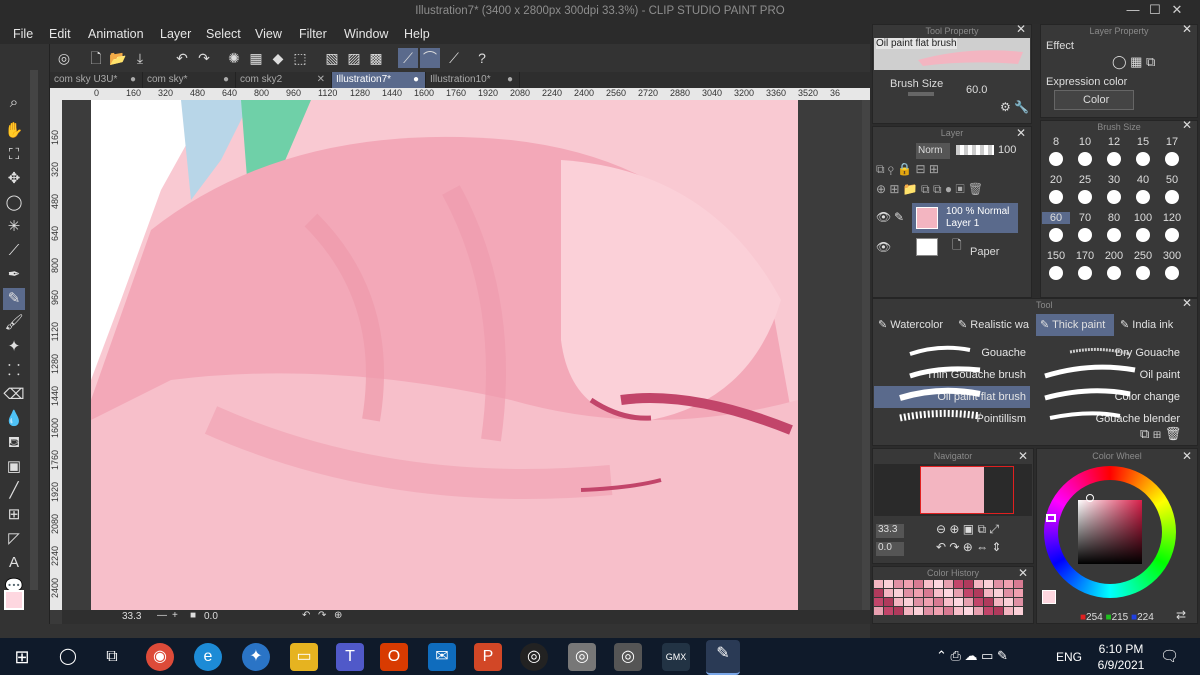 Image resolution: width=1200 pixels, height=675 pixels. I want to click on status-zoom: 33.3, so click(131, 616).